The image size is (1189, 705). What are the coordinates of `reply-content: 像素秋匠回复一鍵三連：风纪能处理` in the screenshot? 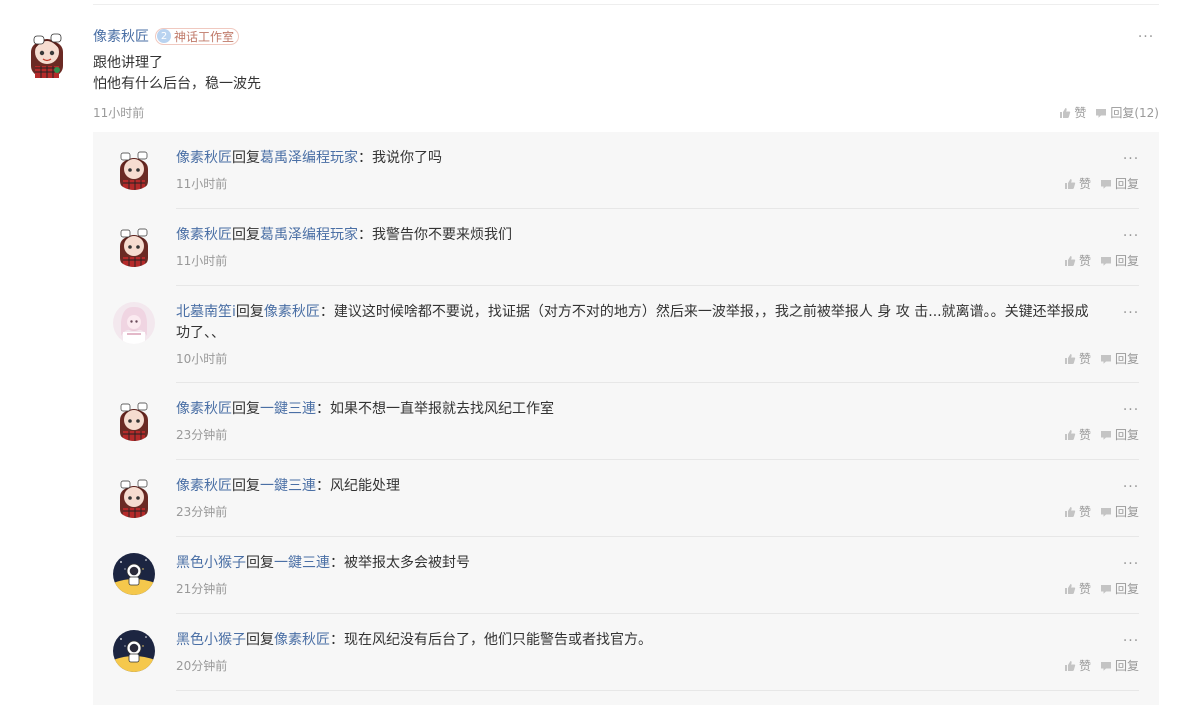 It's located at (637, 486).